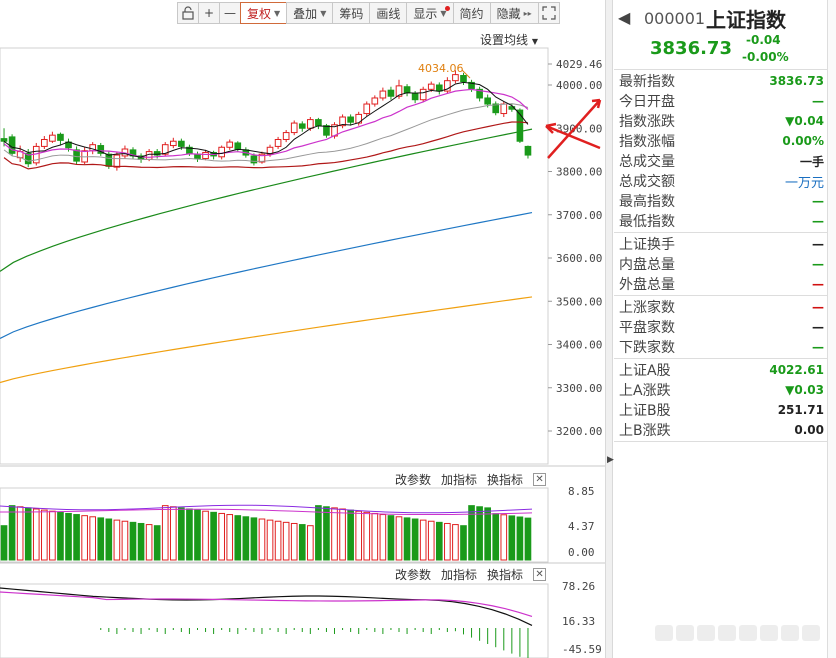  I want to click on quote-value: 251.71, so click(800, 410).